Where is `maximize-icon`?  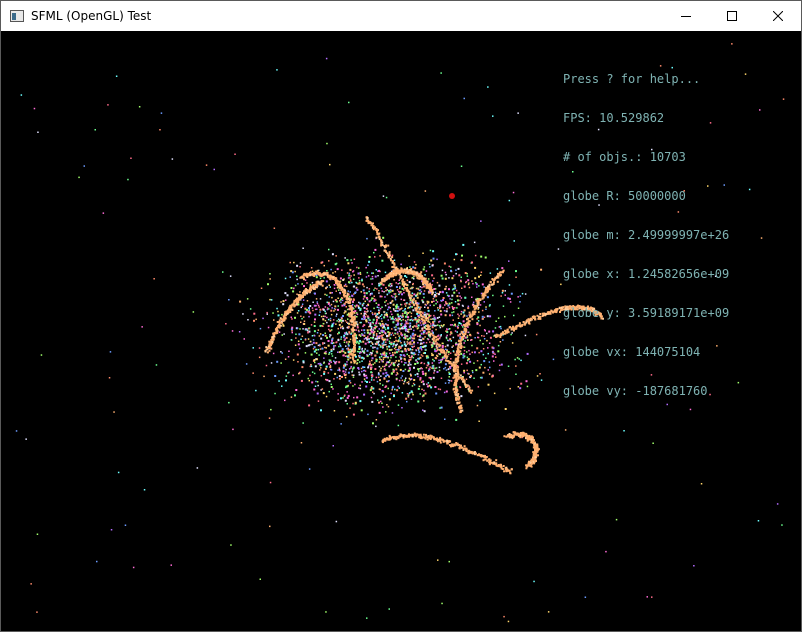 maximize-icon is located at coordinates (732, 16).